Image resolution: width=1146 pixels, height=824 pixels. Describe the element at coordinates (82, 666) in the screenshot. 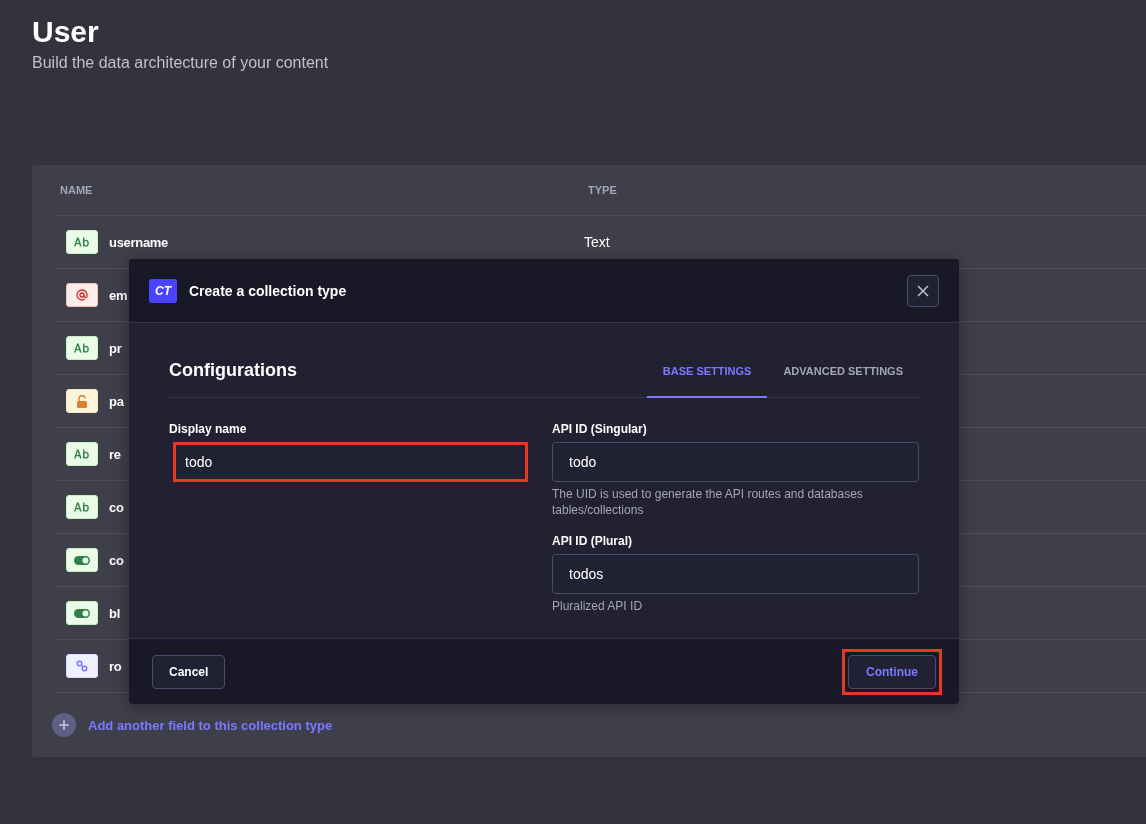

I see `link-icon` at that location.